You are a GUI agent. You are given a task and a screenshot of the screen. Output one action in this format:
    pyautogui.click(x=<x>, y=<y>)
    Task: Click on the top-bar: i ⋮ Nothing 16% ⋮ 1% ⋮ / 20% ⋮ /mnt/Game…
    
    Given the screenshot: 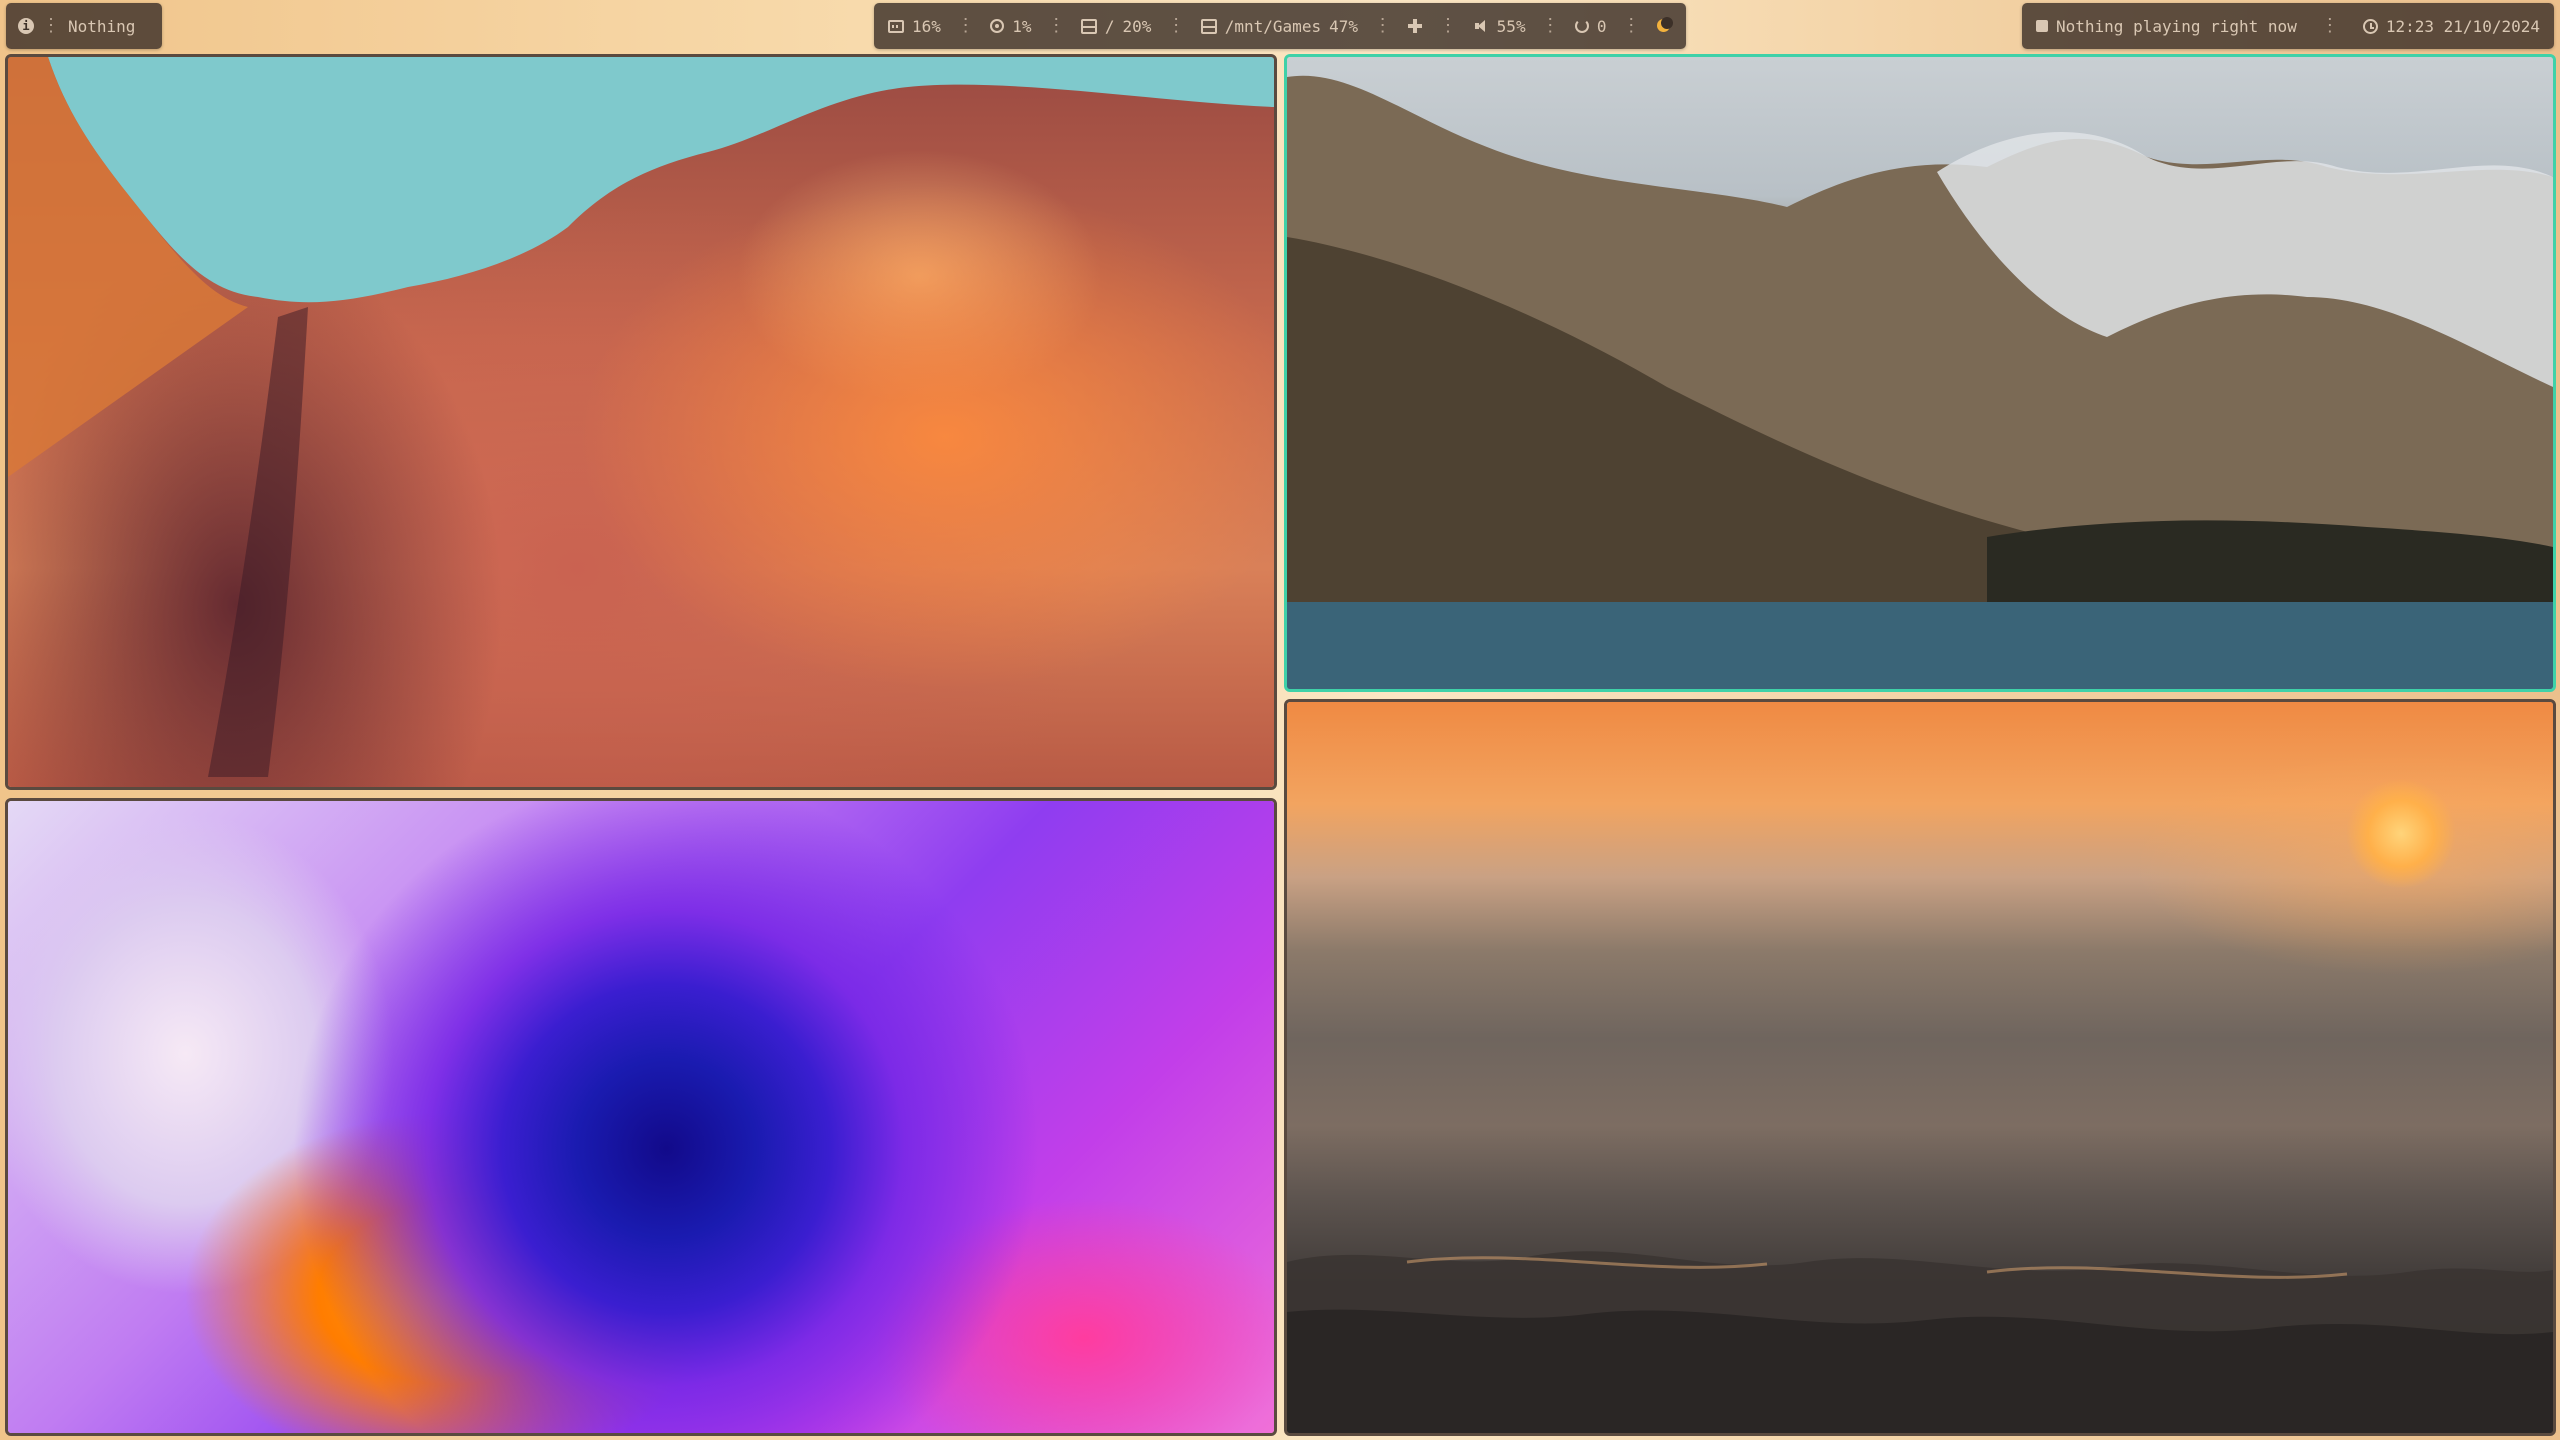 What is the action you would take?
    pyautogui.click(x=1280, y=27)
    